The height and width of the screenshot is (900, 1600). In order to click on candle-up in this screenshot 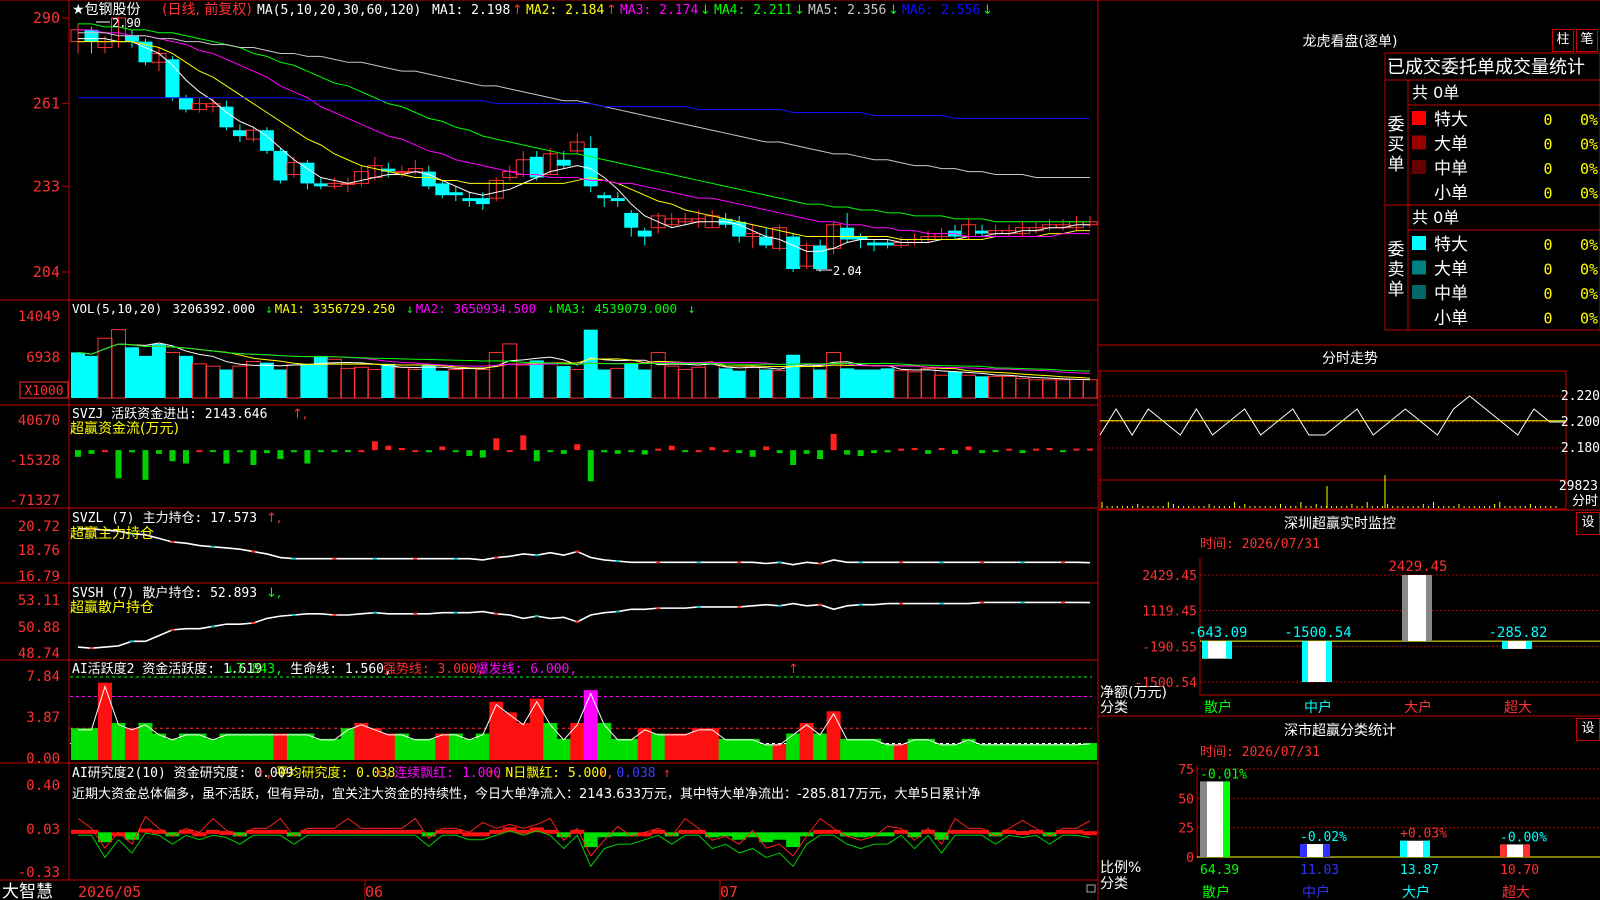, I will do `click(402, 172)`.